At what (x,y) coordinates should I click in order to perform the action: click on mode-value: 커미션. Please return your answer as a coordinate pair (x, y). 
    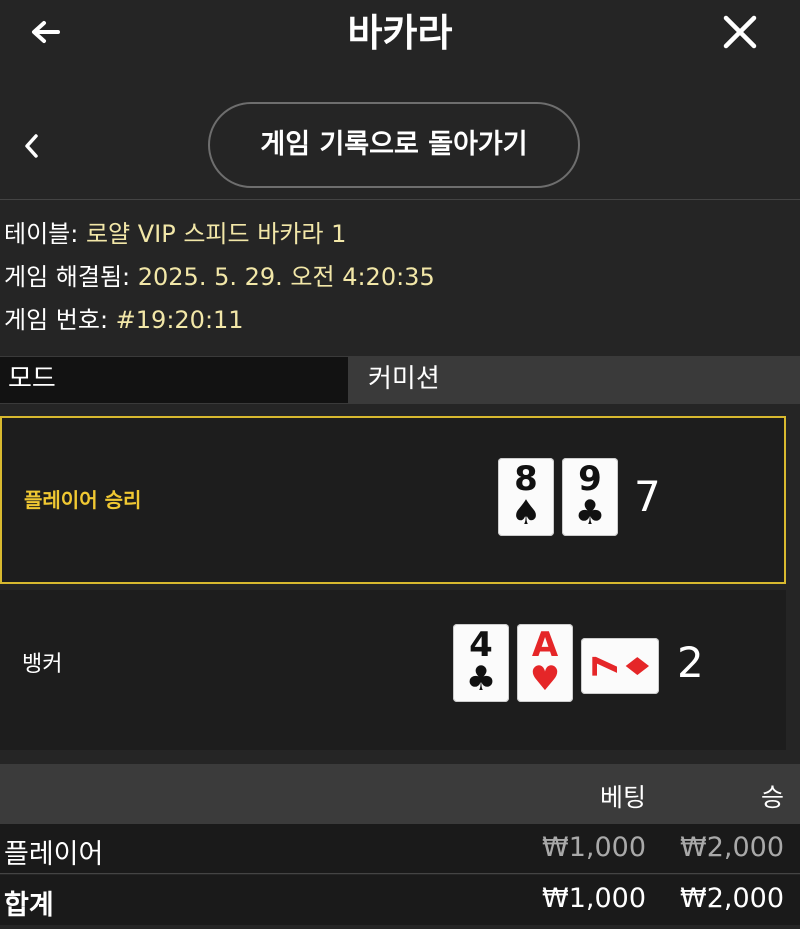
    Looking at the image, I should click on (574, 380).